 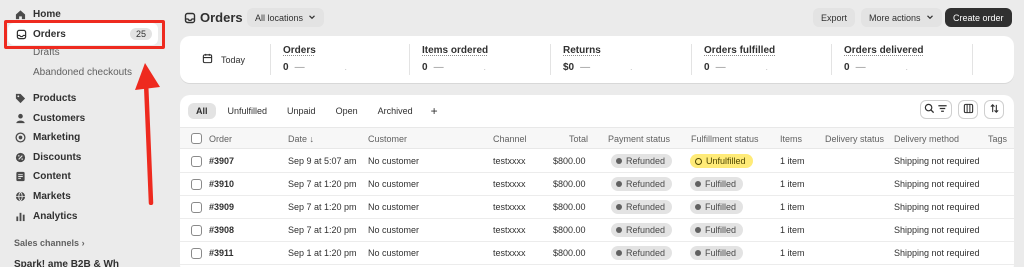 What do you see at coordinates (791, 139) in the screenshot?
I see `column-header-items: Items` at bounding box center [791, 139].